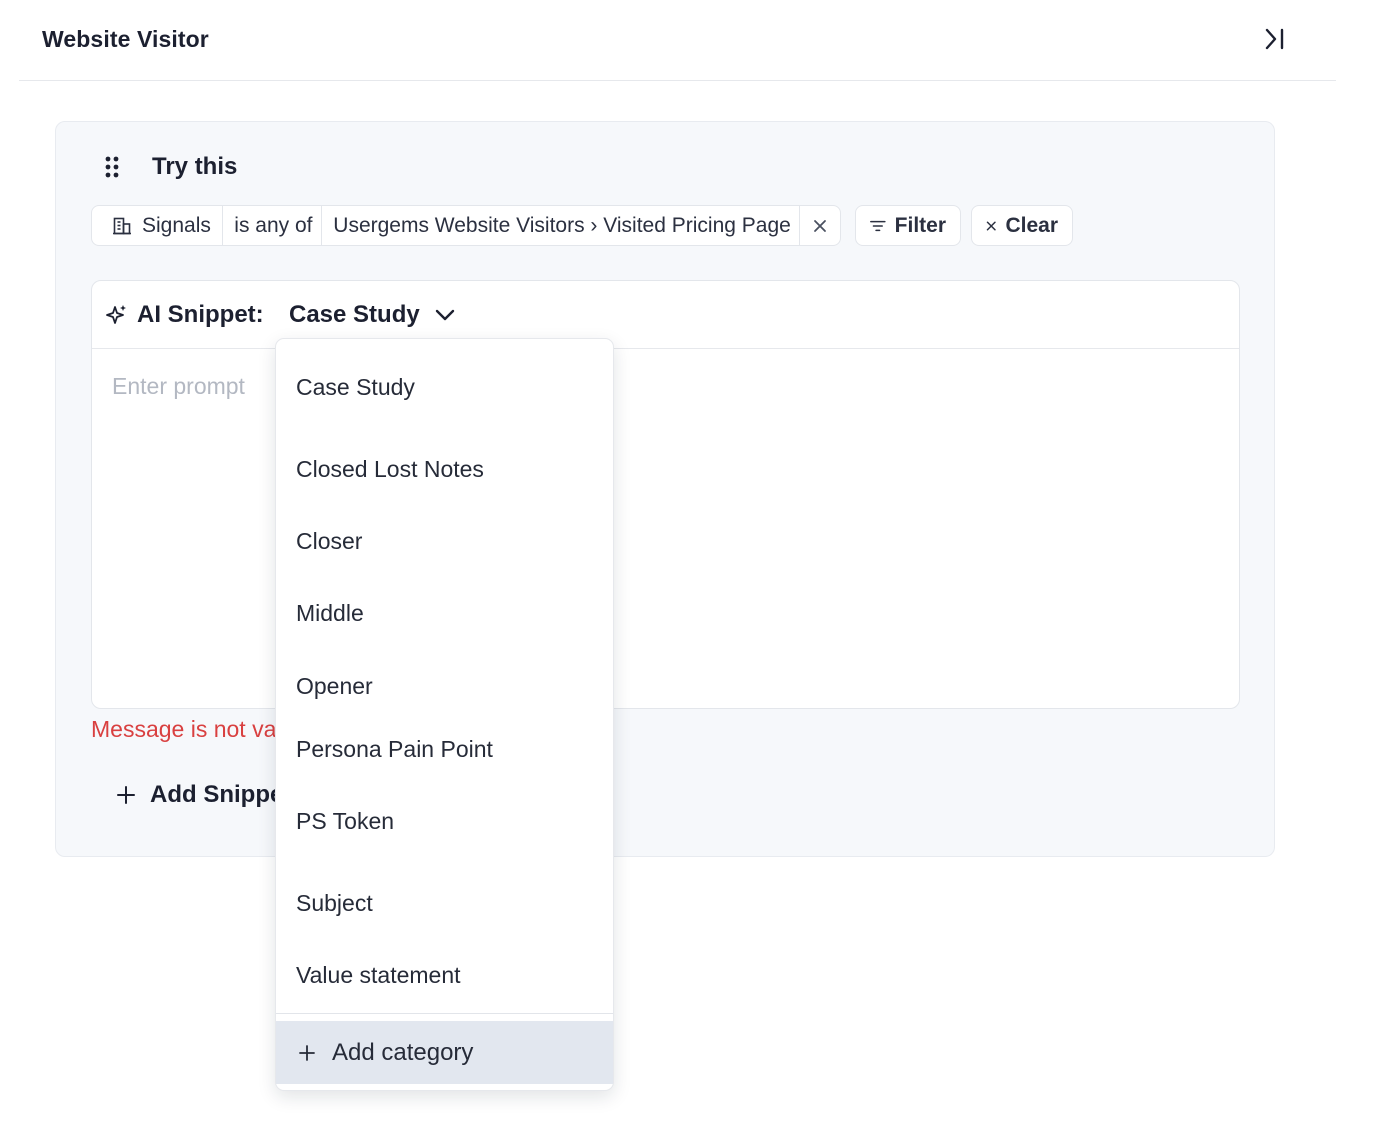 This screenshot has height=1136, width=1382. I want to click on category-select: Case Study, so click(372, 315).